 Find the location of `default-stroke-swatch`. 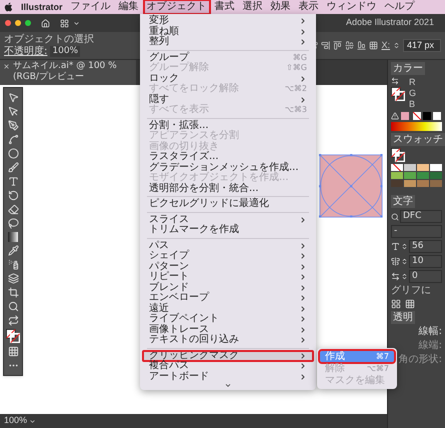

default-stroke-swatch is located at coordinates (437, 116).